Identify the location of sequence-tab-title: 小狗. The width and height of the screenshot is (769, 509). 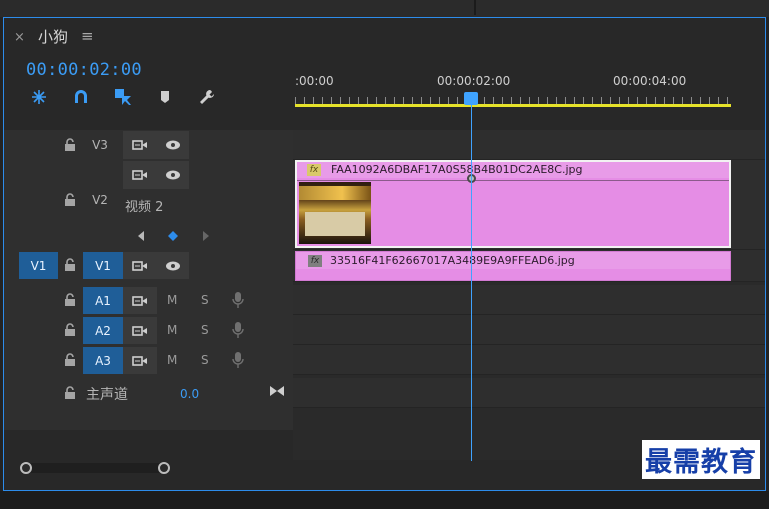
(53, 36).